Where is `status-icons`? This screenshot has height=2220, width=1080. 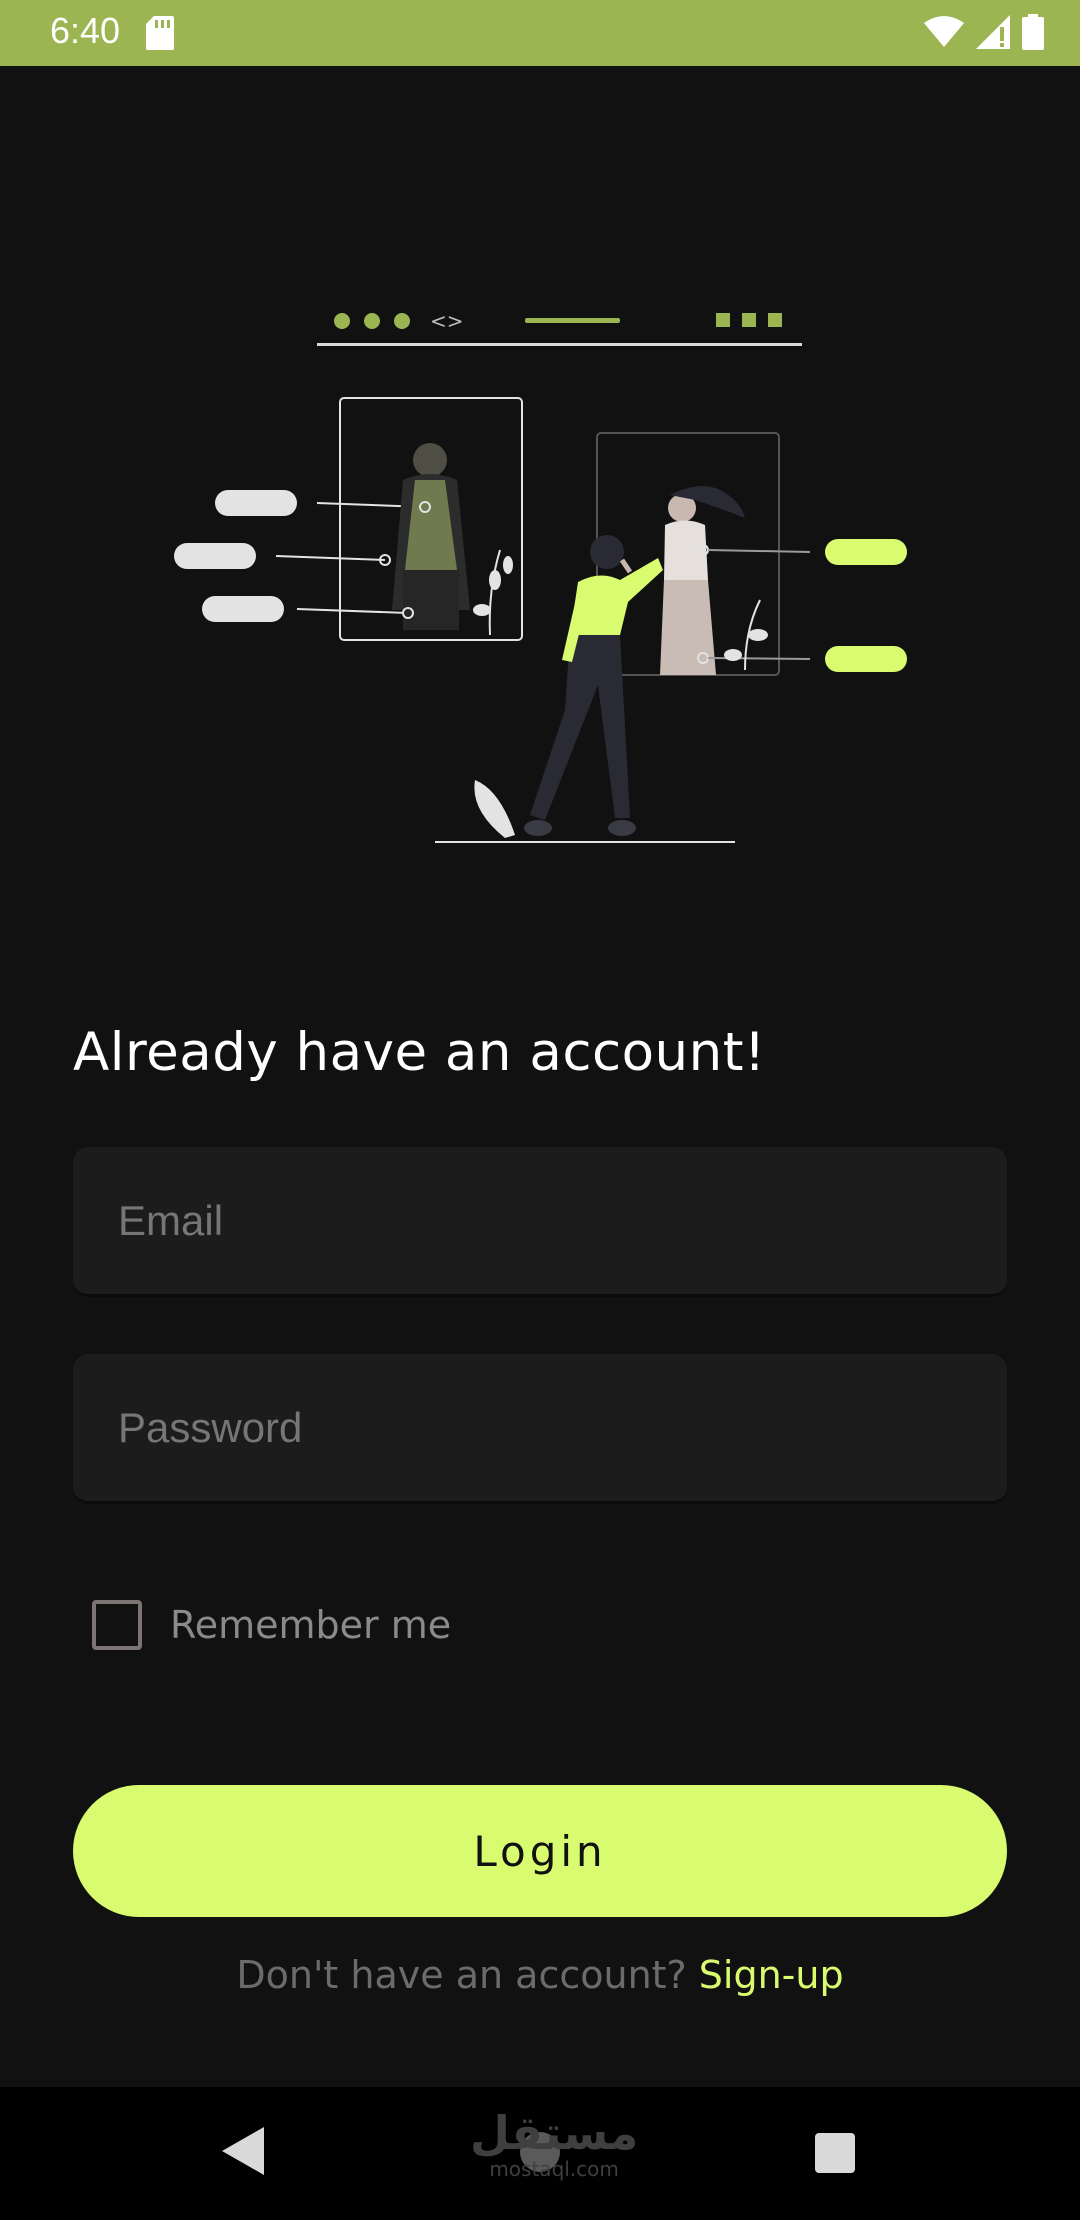
status-icons is located at coordinates (984, 32).